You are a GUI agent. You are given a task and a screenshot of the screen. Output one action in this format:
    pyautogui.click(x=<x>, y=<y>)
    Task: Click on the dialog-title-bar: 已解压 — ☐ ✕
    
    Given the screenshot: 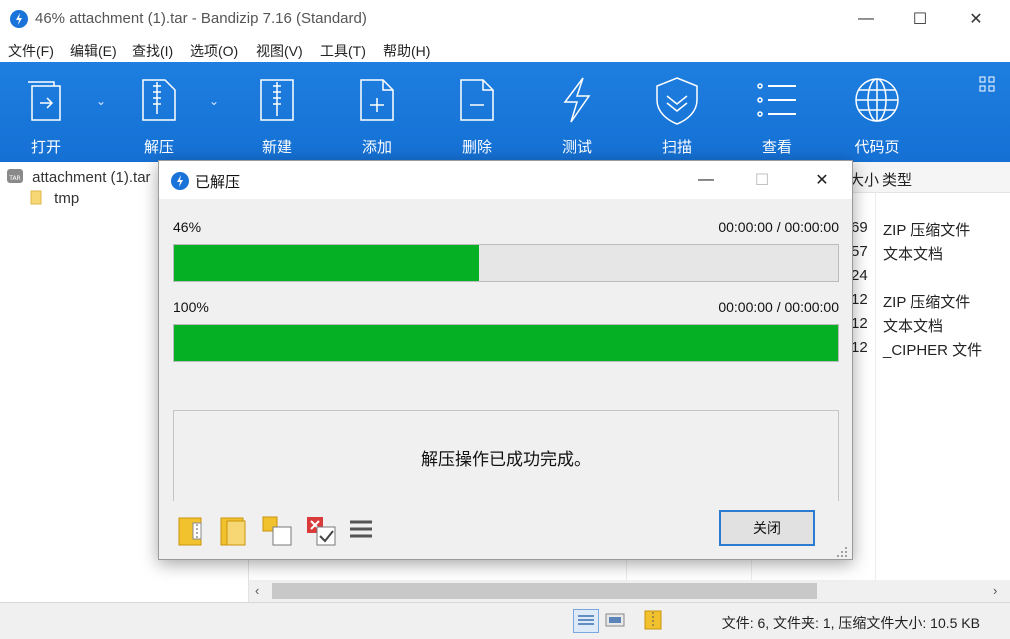 What is the action you would take?
    pyautogui.click(x=505, y=180)
    